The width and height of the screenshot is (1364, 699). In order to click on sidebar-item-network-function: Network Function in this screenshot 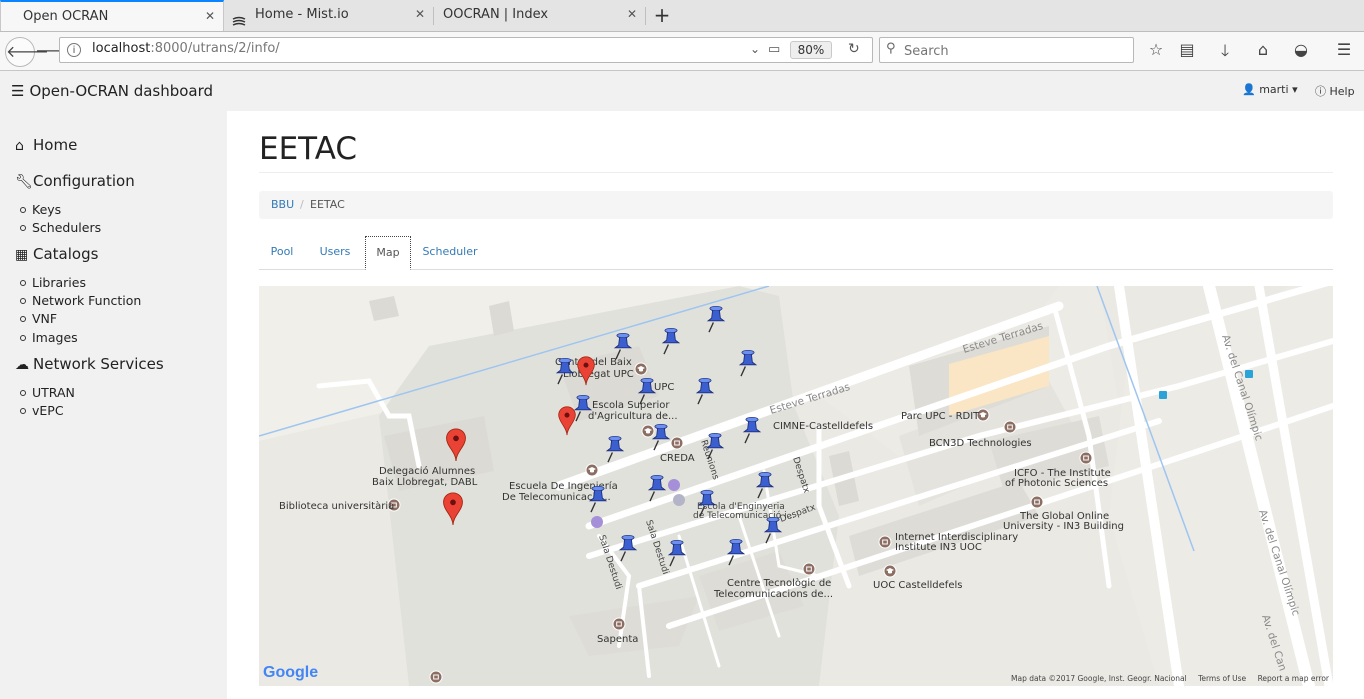, I will do `click(80, 300)`.